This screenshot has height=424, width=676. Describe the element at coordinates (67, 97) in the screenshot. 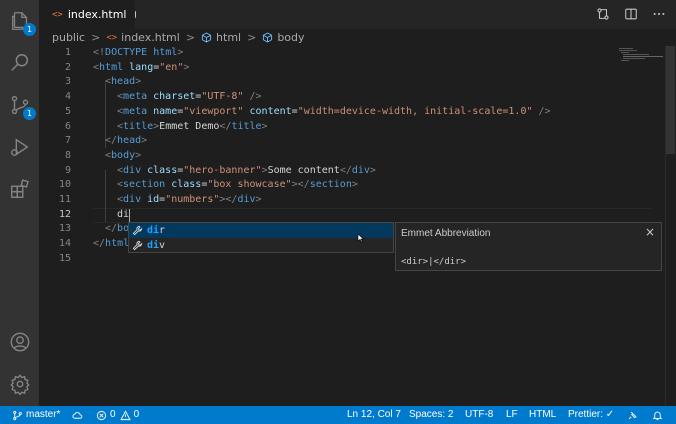

I see `line-number: 4` at that location.